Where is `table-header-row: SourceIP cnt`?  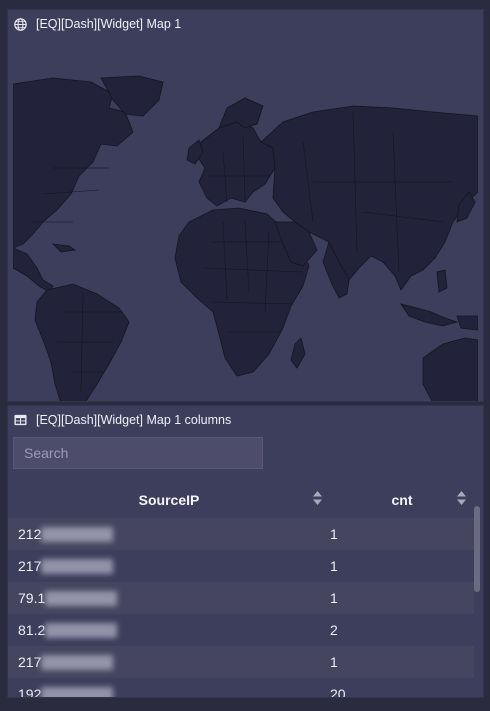
table-header-row: SourceIP cnt is located at coordinates (241, 500).